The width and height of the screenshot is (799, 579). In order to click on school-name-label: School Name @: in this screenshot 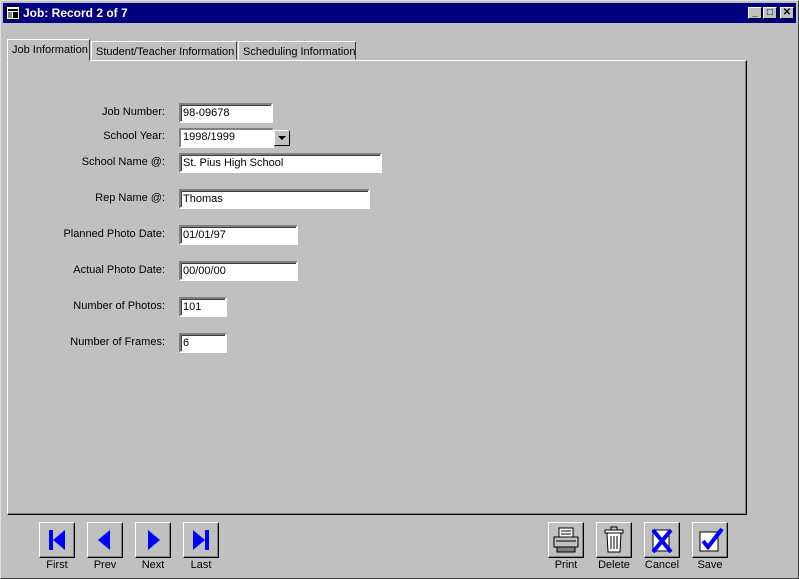, I will do `click(123, 162)`.